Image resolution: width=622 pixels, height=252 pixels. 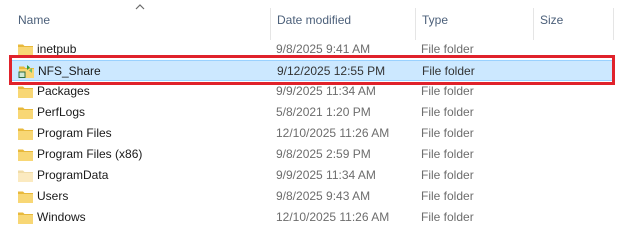 I want to click on file-name: Windows, so click(x=61, y=217).